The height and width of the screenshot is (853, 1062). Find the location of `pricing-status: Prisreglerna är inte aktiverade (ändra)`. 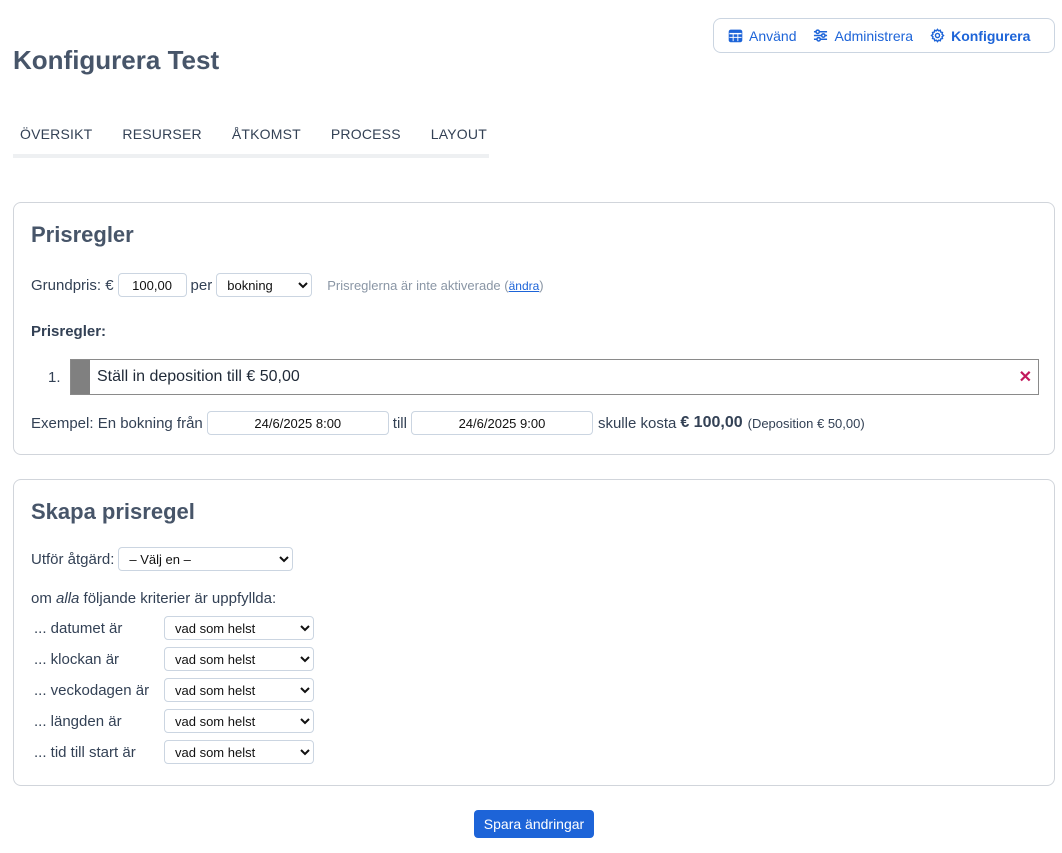

pricing-status: Prisreglerna är inte aktiverade (ändra) is located at coordinates (435, 285).